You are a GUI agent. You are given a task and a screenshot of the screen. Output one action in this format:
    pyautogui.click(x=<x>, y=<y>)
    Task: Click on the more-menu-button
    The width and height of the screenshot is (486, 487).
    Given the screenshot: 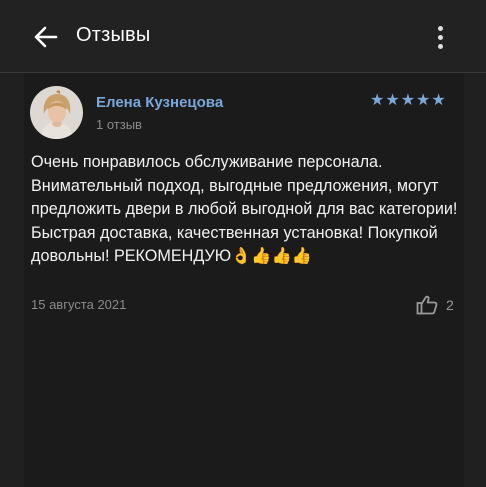 What is the action you would take?
    pyautogui.click(x=440, y=37)
    